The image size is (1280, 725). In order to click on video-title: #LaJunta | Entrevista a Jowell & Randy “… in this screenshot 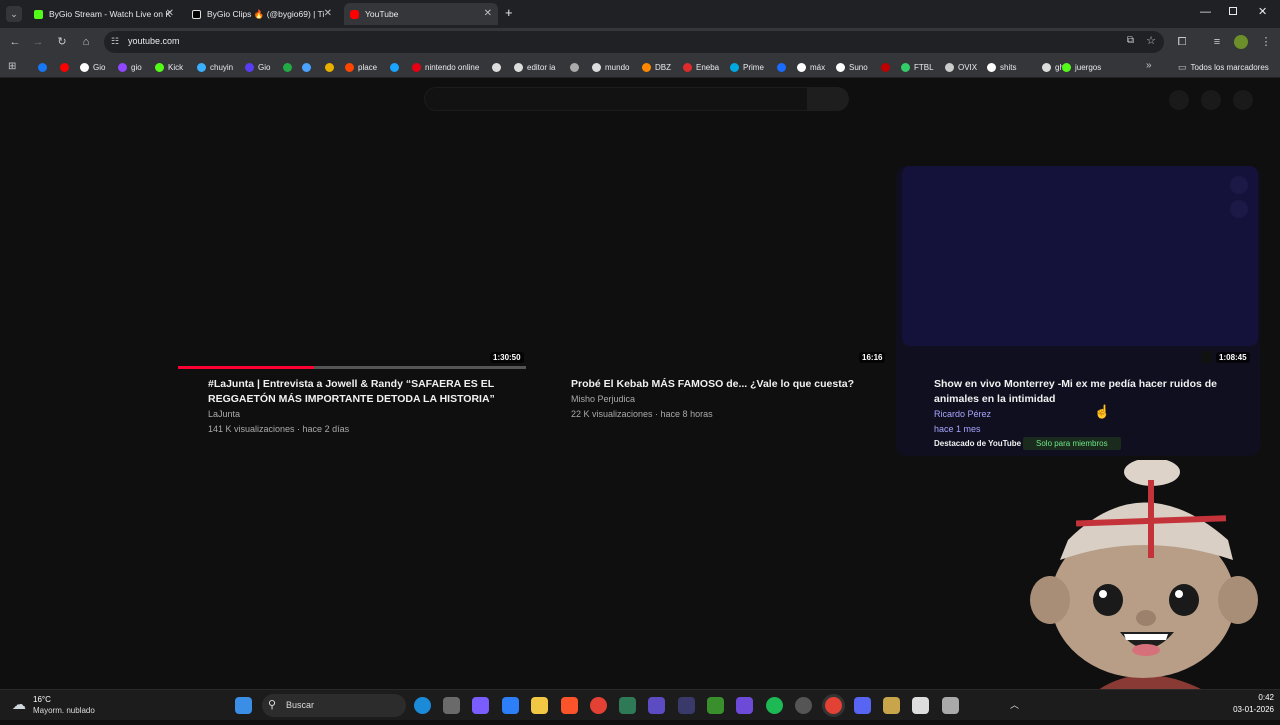, I will do `click(368, 392)`.